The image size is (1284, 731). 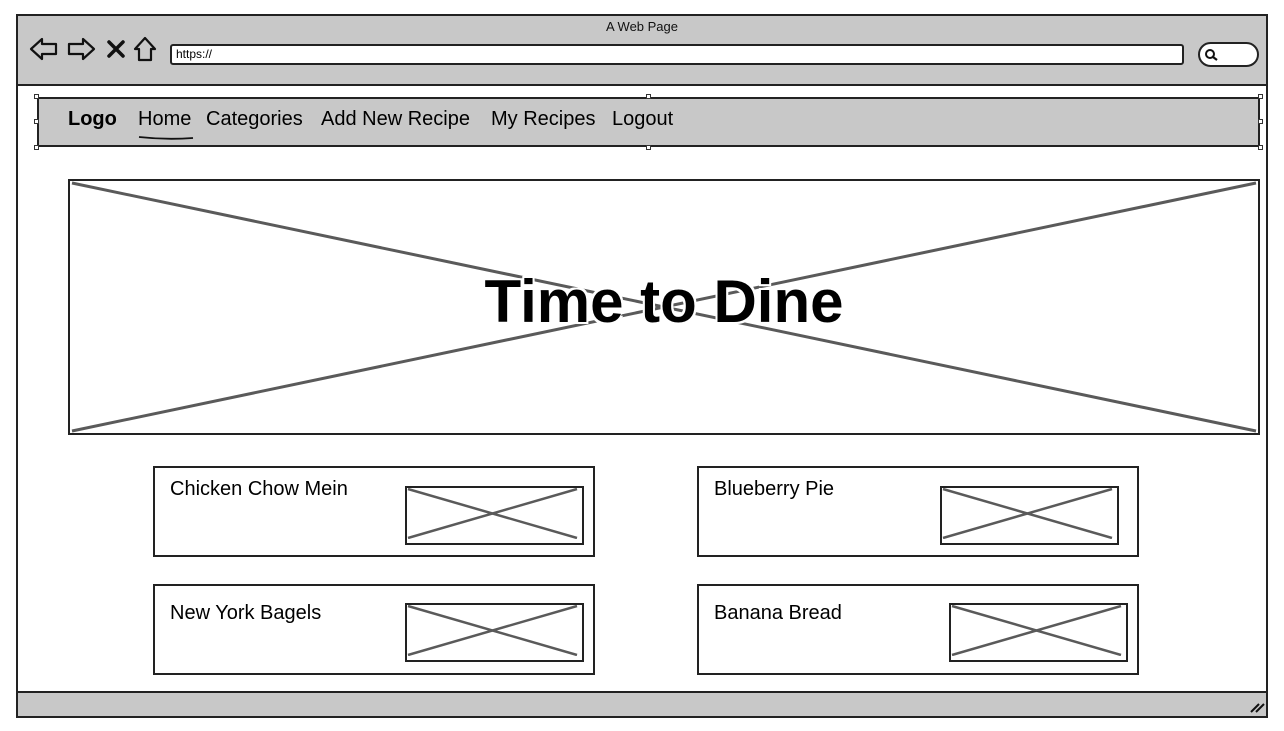 I want to click on recipe-title: Chicken Chow Mein, so click(x=259, y=489).